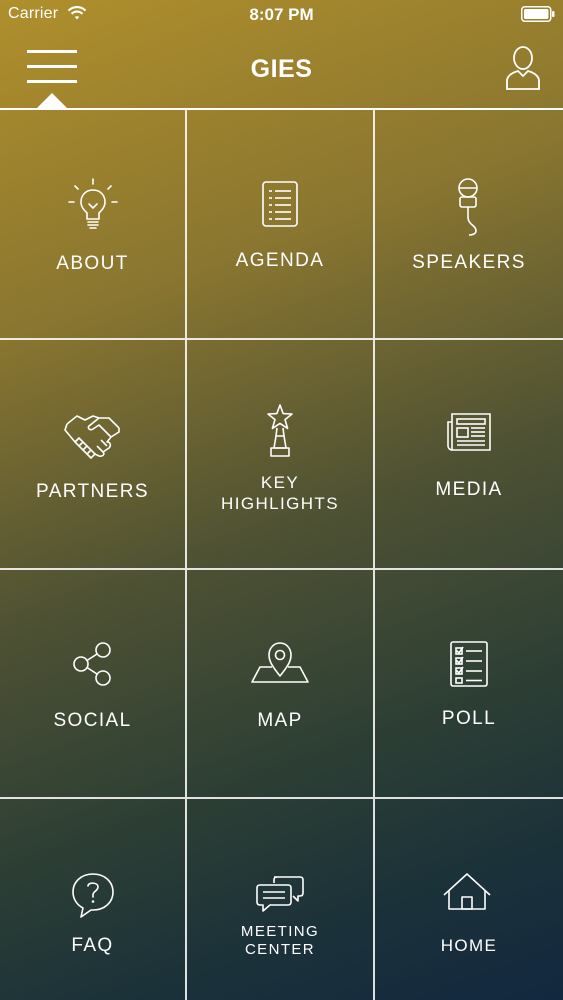 This screenshot has width=563, height=1000. I want to click on tile-speakers: SPEAKERS, so click(469, 225).